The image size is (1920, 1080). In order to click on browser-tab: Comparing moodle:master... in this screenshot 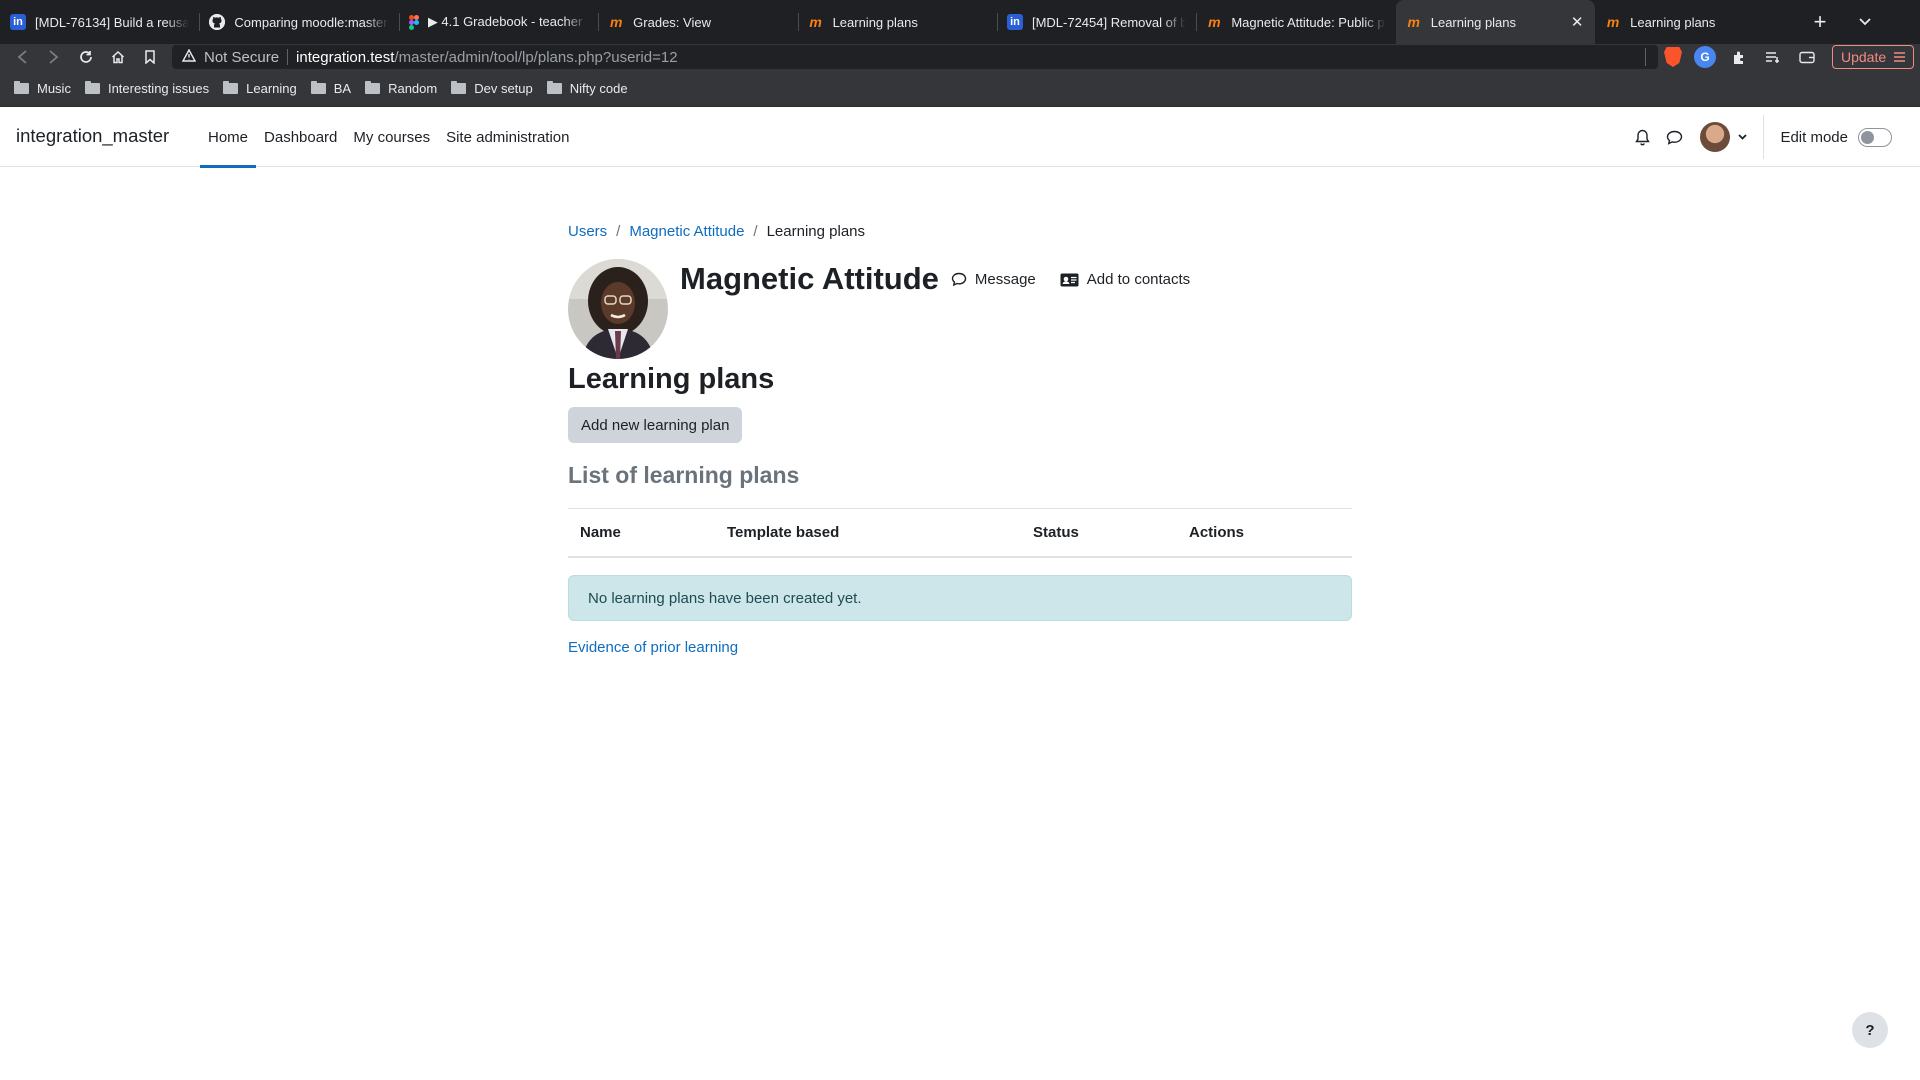, I will do `click(298, 22)`.